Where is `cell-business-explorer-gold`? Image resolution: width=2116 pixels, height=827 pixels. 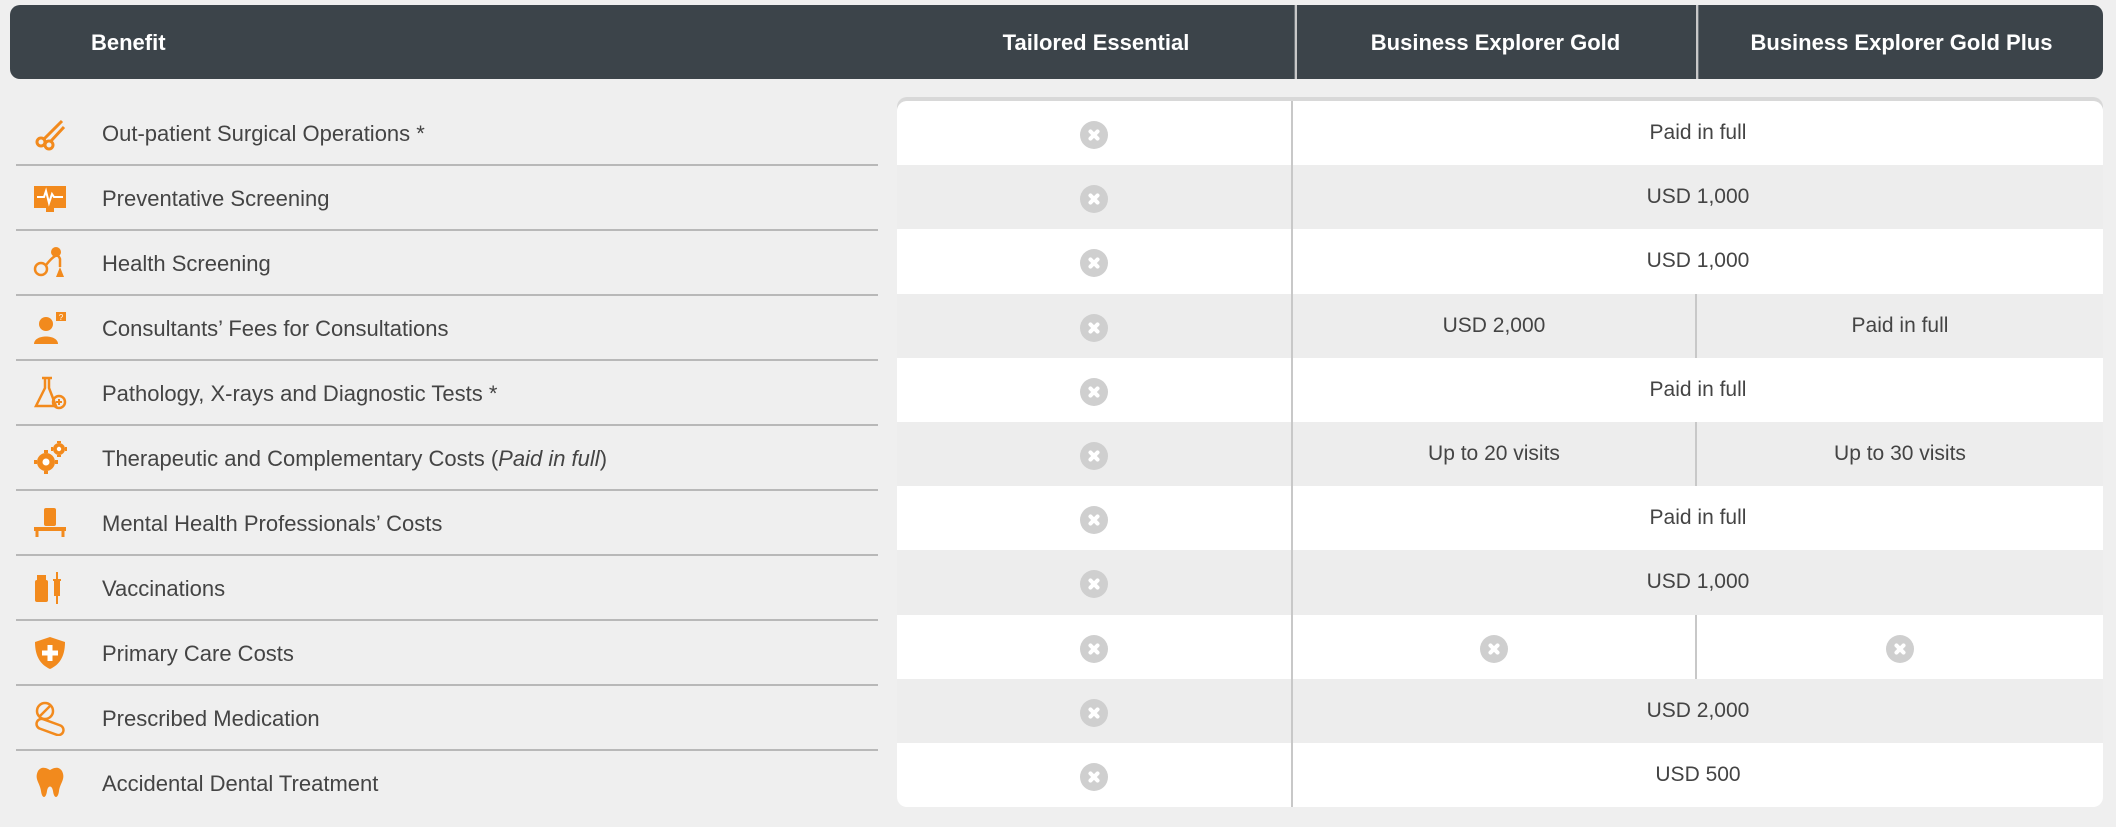 cell-business-explorer-gold is located at coordinates (1495, 646).